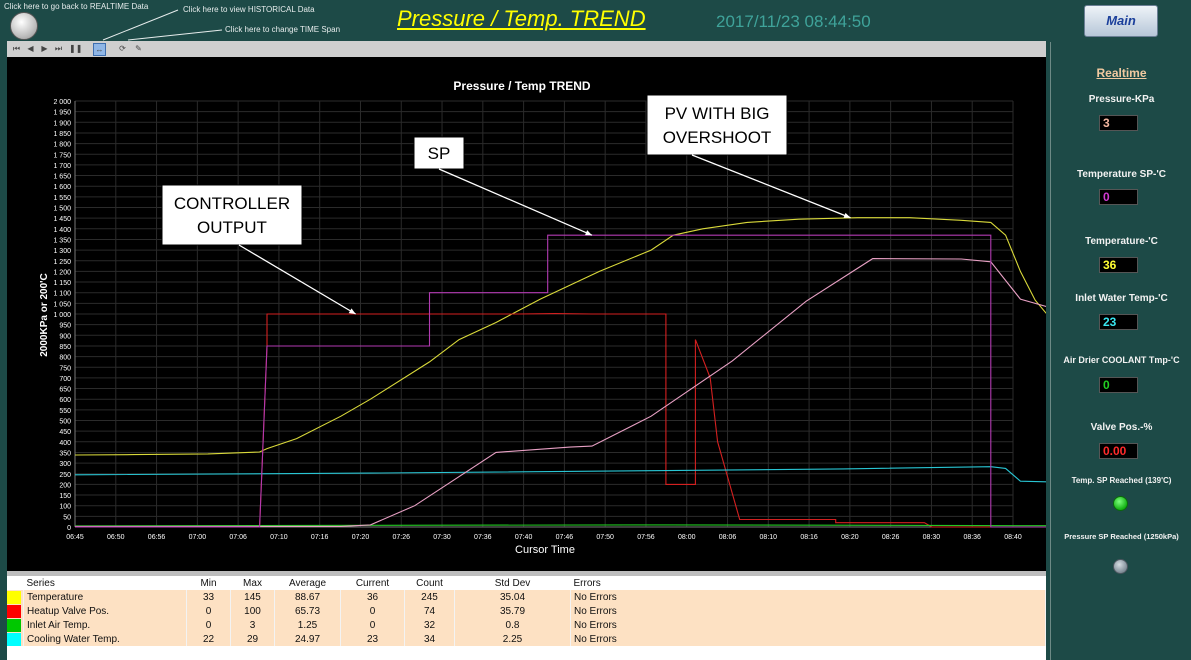 Image resolution: width=1191 pixels, height=660 pixels. I want to click on chart-toolbar: ⏮ ◀ ▶ ⏭ ❚❚ ↔ ⟳ ✎, so click(526, 49).